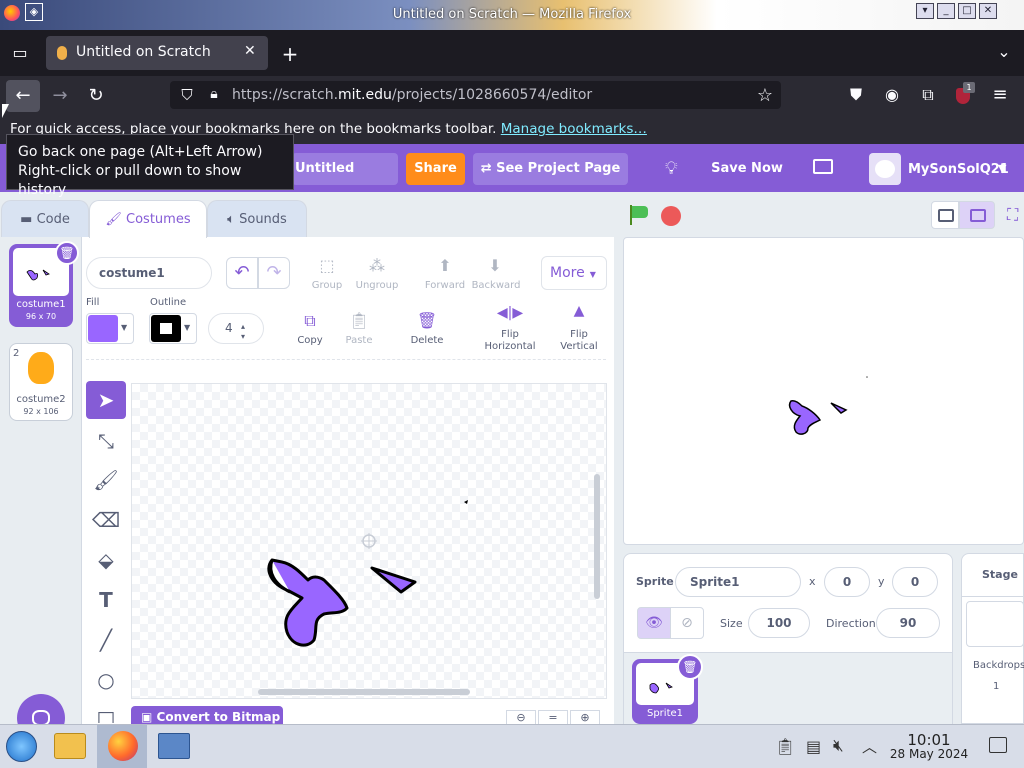 Image resolution: width=1024 pixels, height=768 pixels. I want to click on small-stage-button, so click(945, 215).